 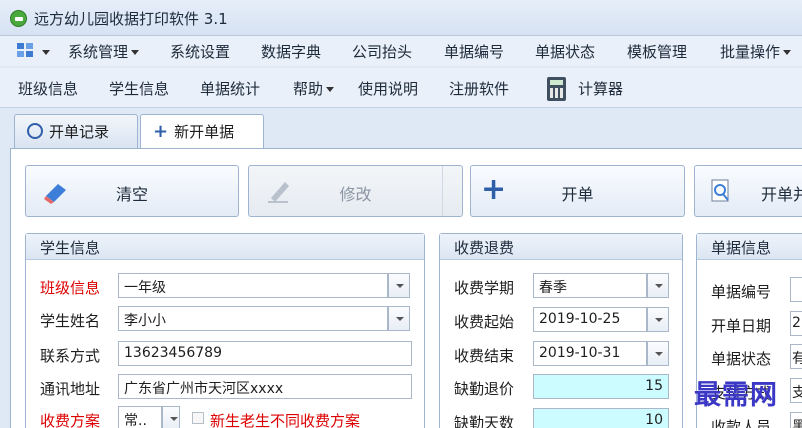 I want to click on plan-row: 收费方案 常.. 新生老生不同收费方案, so click(x=225, y=417).